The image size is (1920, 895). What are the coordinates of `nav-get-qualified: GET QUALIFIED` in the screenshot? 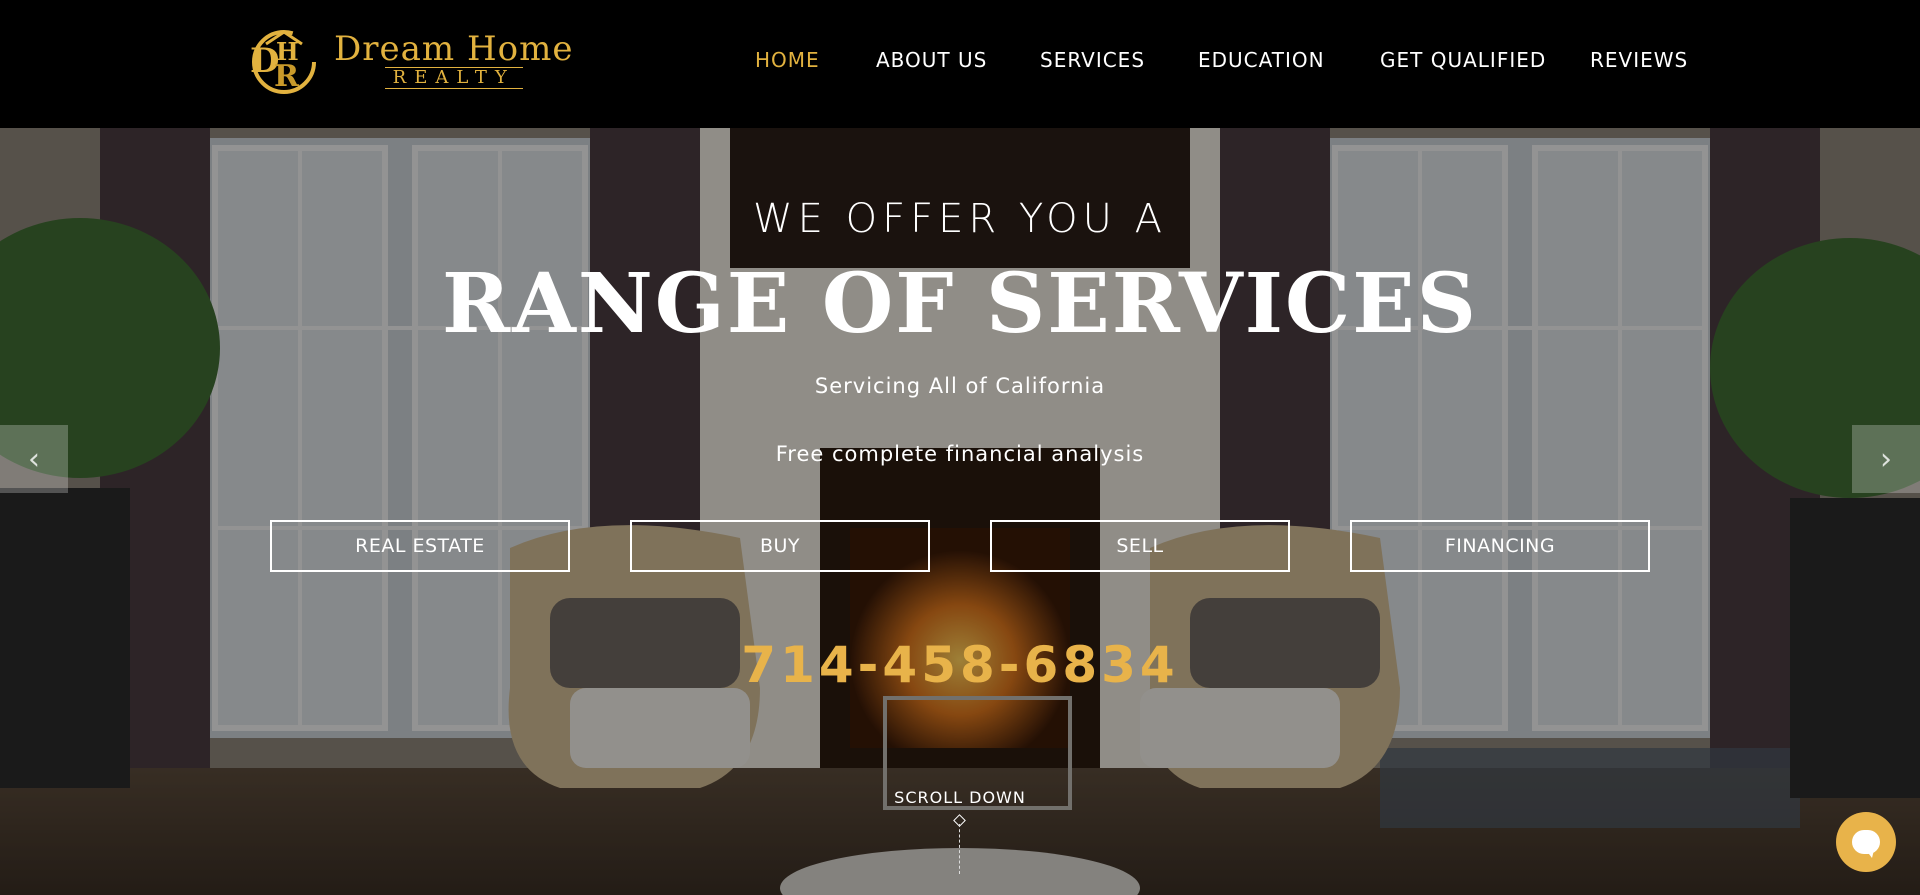 It's located at (1463, 60).